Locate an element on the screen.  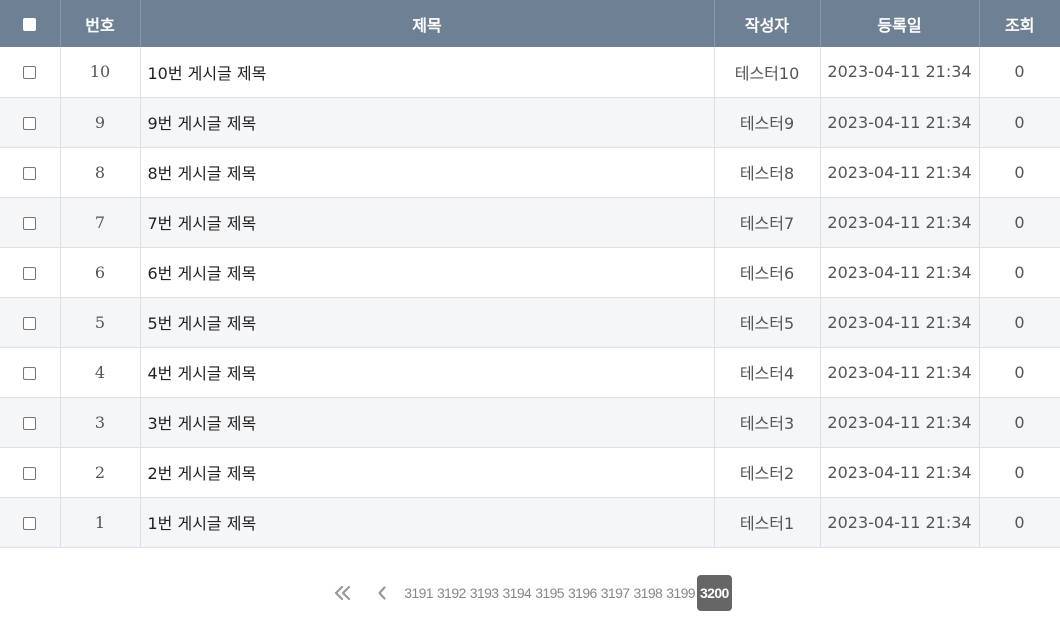
table-row: 9 9번 게시글 제목 테스터9 2023-04-11 21:34 0 is located at coordinates (530, 122).